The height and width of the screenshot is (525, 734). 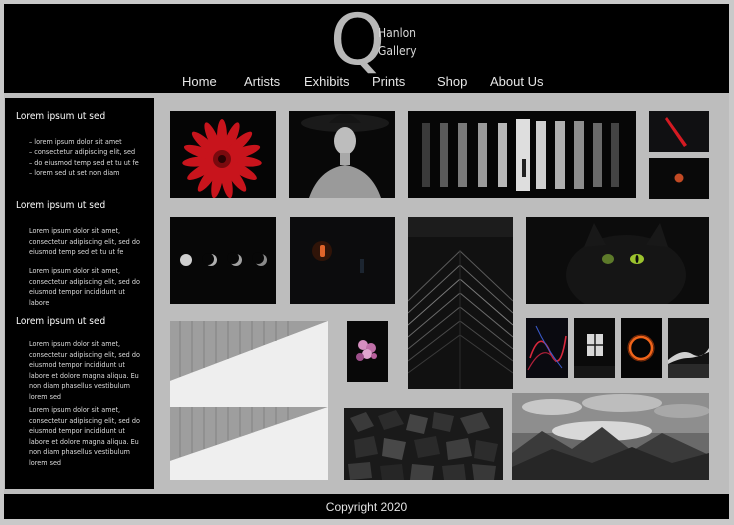 What do you see at coordinates (594, 348) in the screenshot?
I see `photo-lit-window` at bounding box center [594, 348].